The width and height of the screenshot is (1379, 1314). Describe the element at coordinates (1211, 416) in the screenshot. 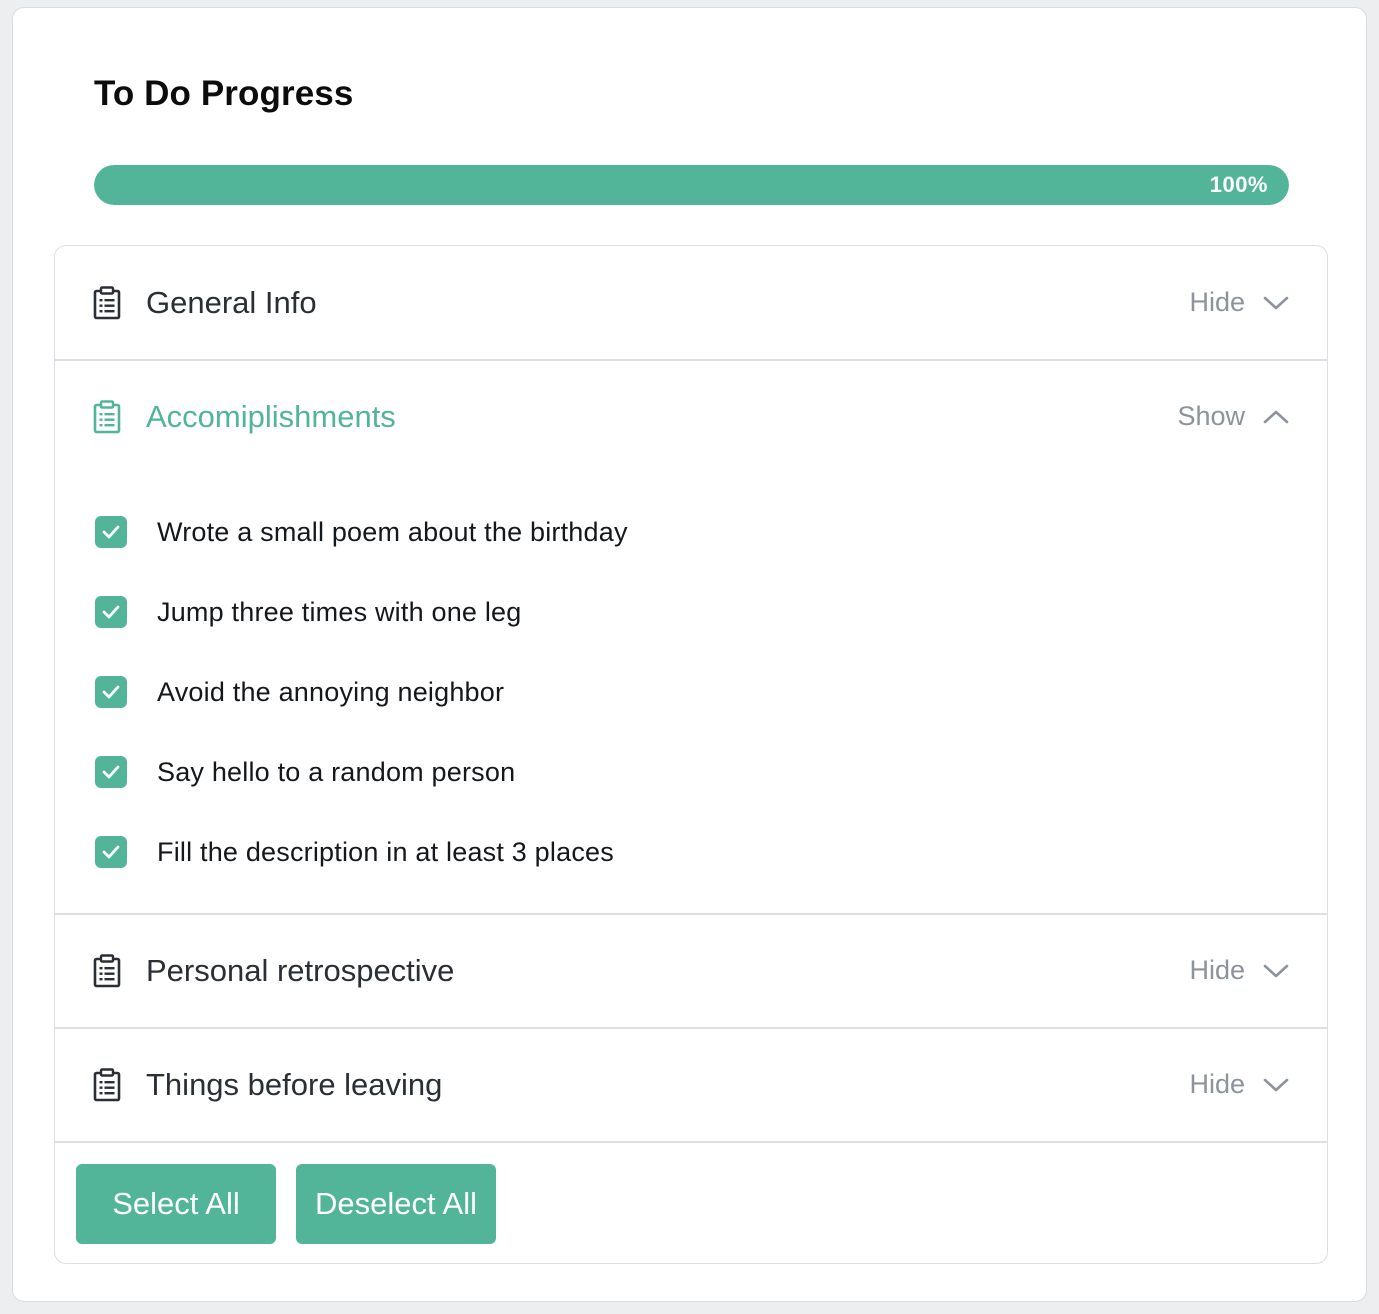

I see `toggle-label: Show` at that location.